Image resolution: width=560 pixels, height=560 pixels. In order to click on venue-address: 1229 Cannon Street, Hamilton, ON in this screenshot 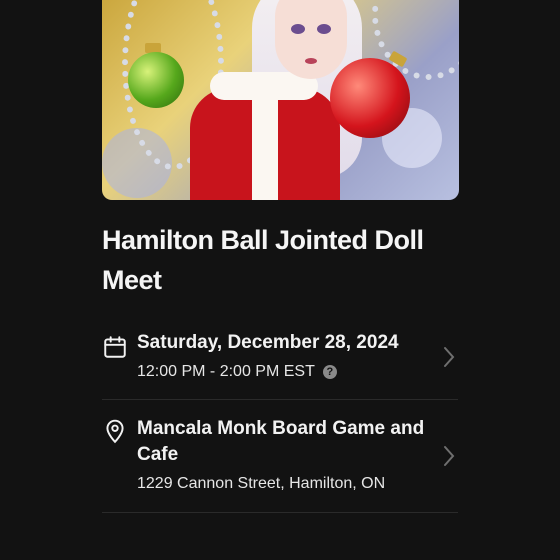, I will do `click(261, 483)`.